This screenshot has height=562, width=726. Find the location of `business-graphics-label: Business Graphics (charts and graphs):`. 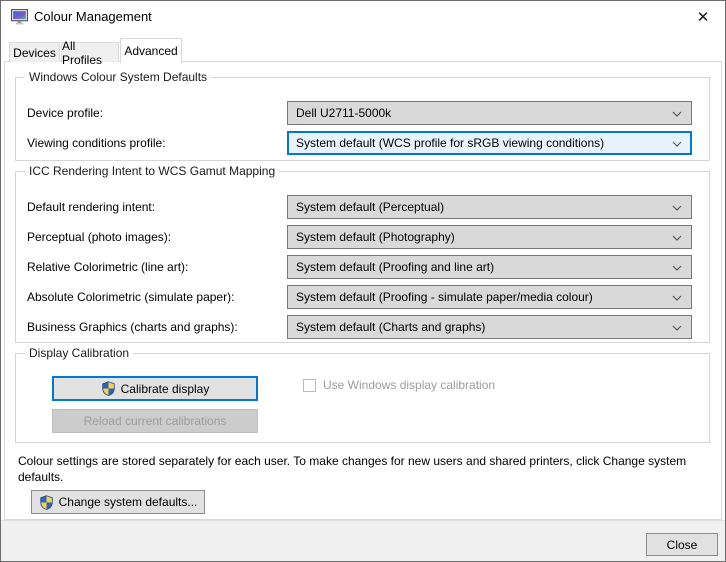

business-graphics-label: Business Graphics (charts and graphs): is located at coordinates (132, 327).